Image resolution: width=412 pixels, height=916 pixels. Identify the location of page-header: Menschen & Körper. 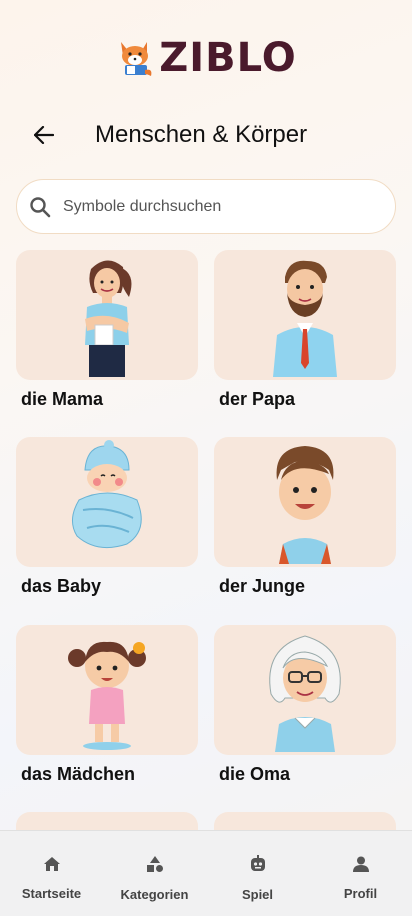
(206, 135).